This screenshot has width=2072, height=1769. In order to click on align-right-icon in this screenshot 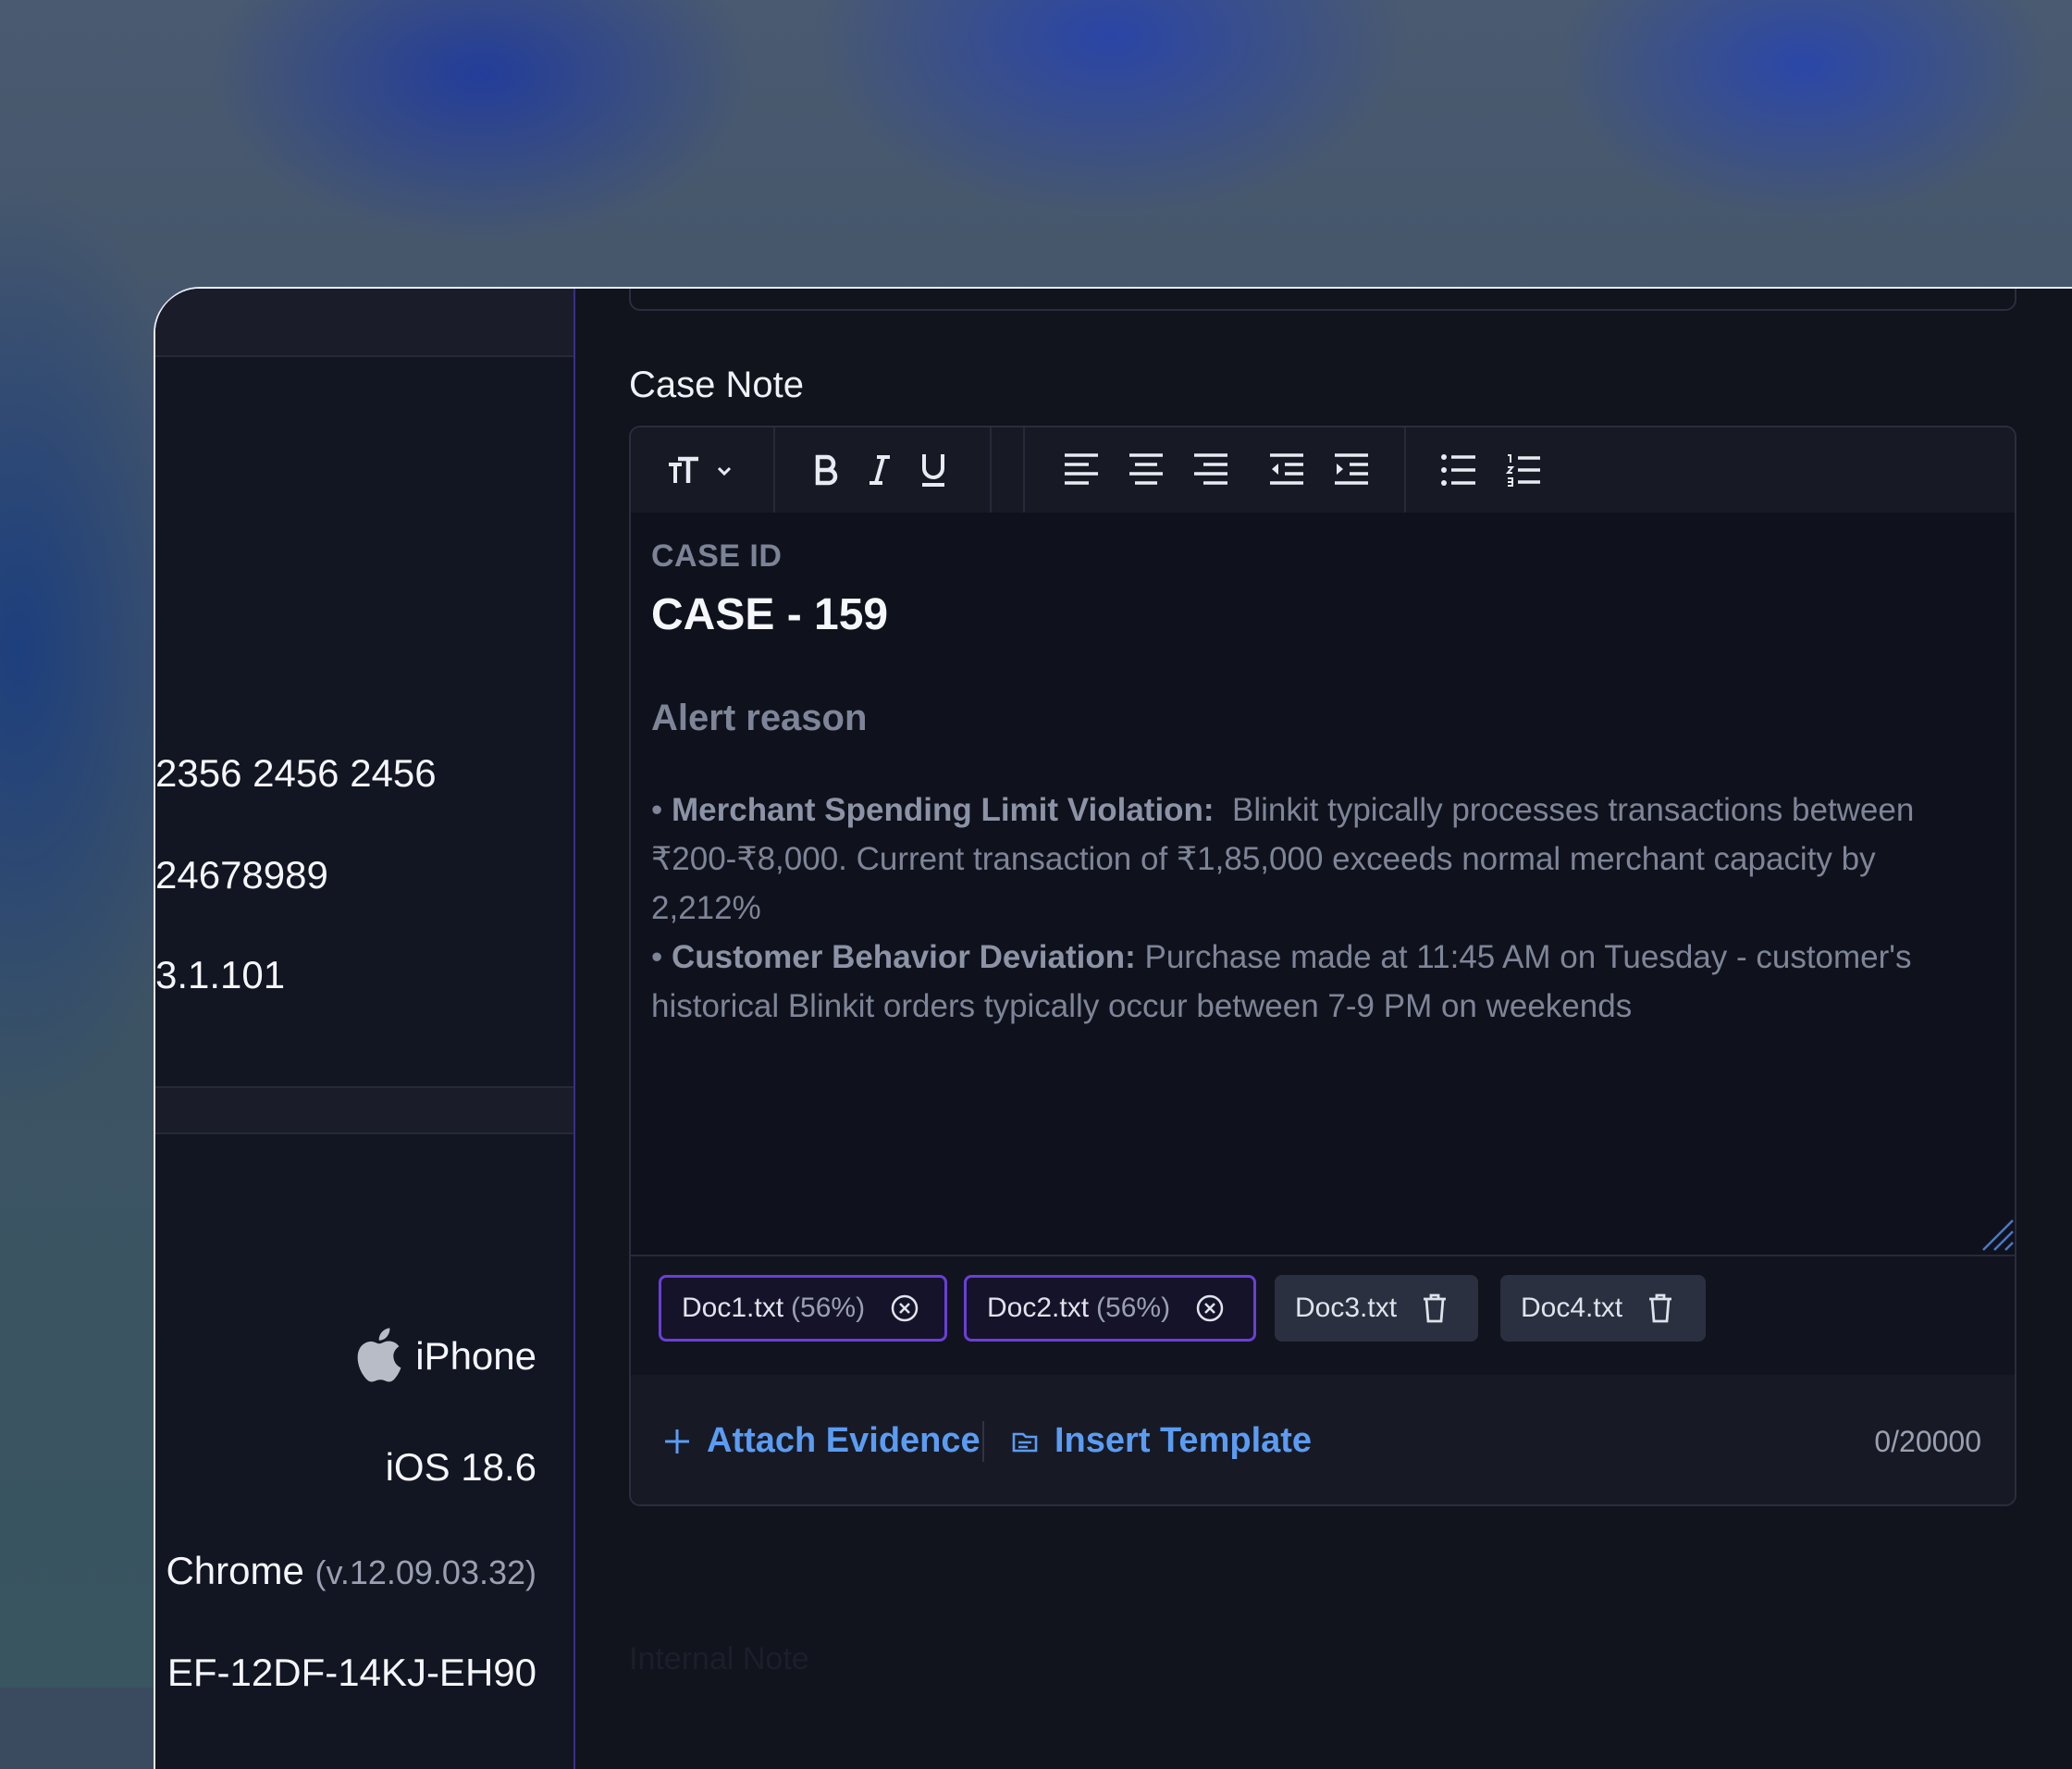, I will do `click(1211, 469)`.